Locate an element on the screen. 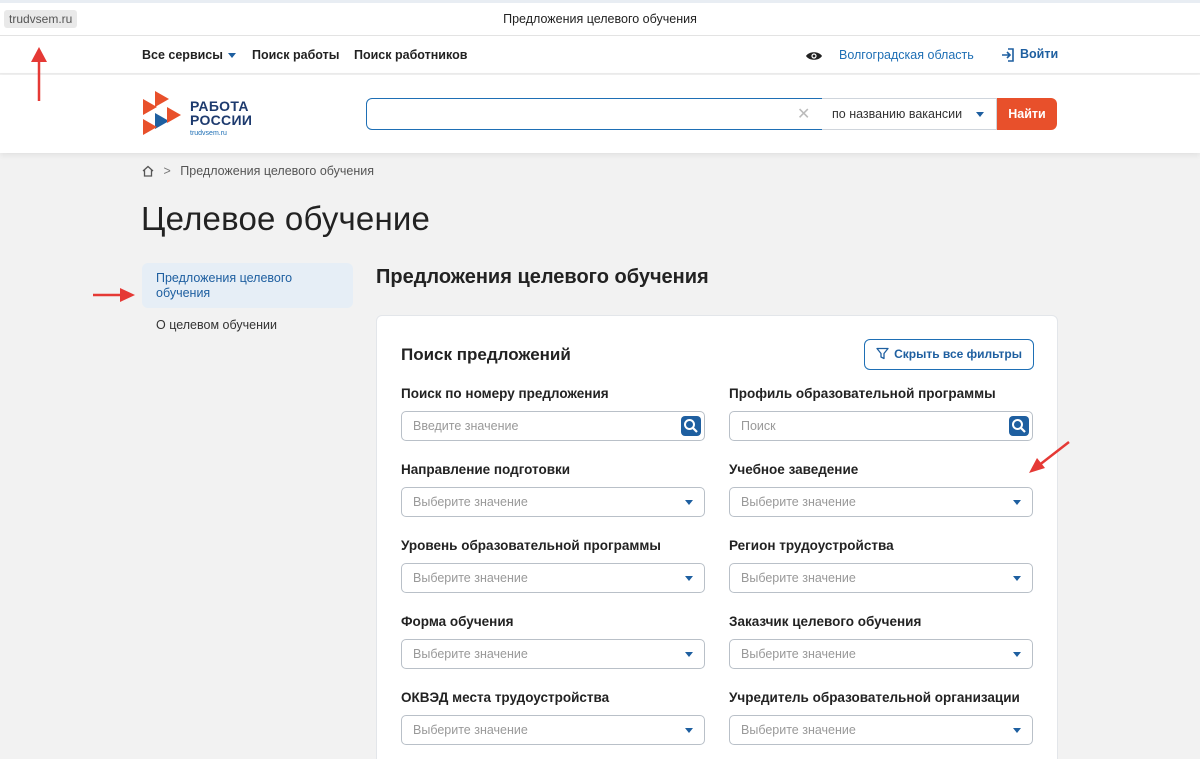 The width and height of the screenshot is (1200, 759). login-button: Войти is located at coordinates (1029, 54).